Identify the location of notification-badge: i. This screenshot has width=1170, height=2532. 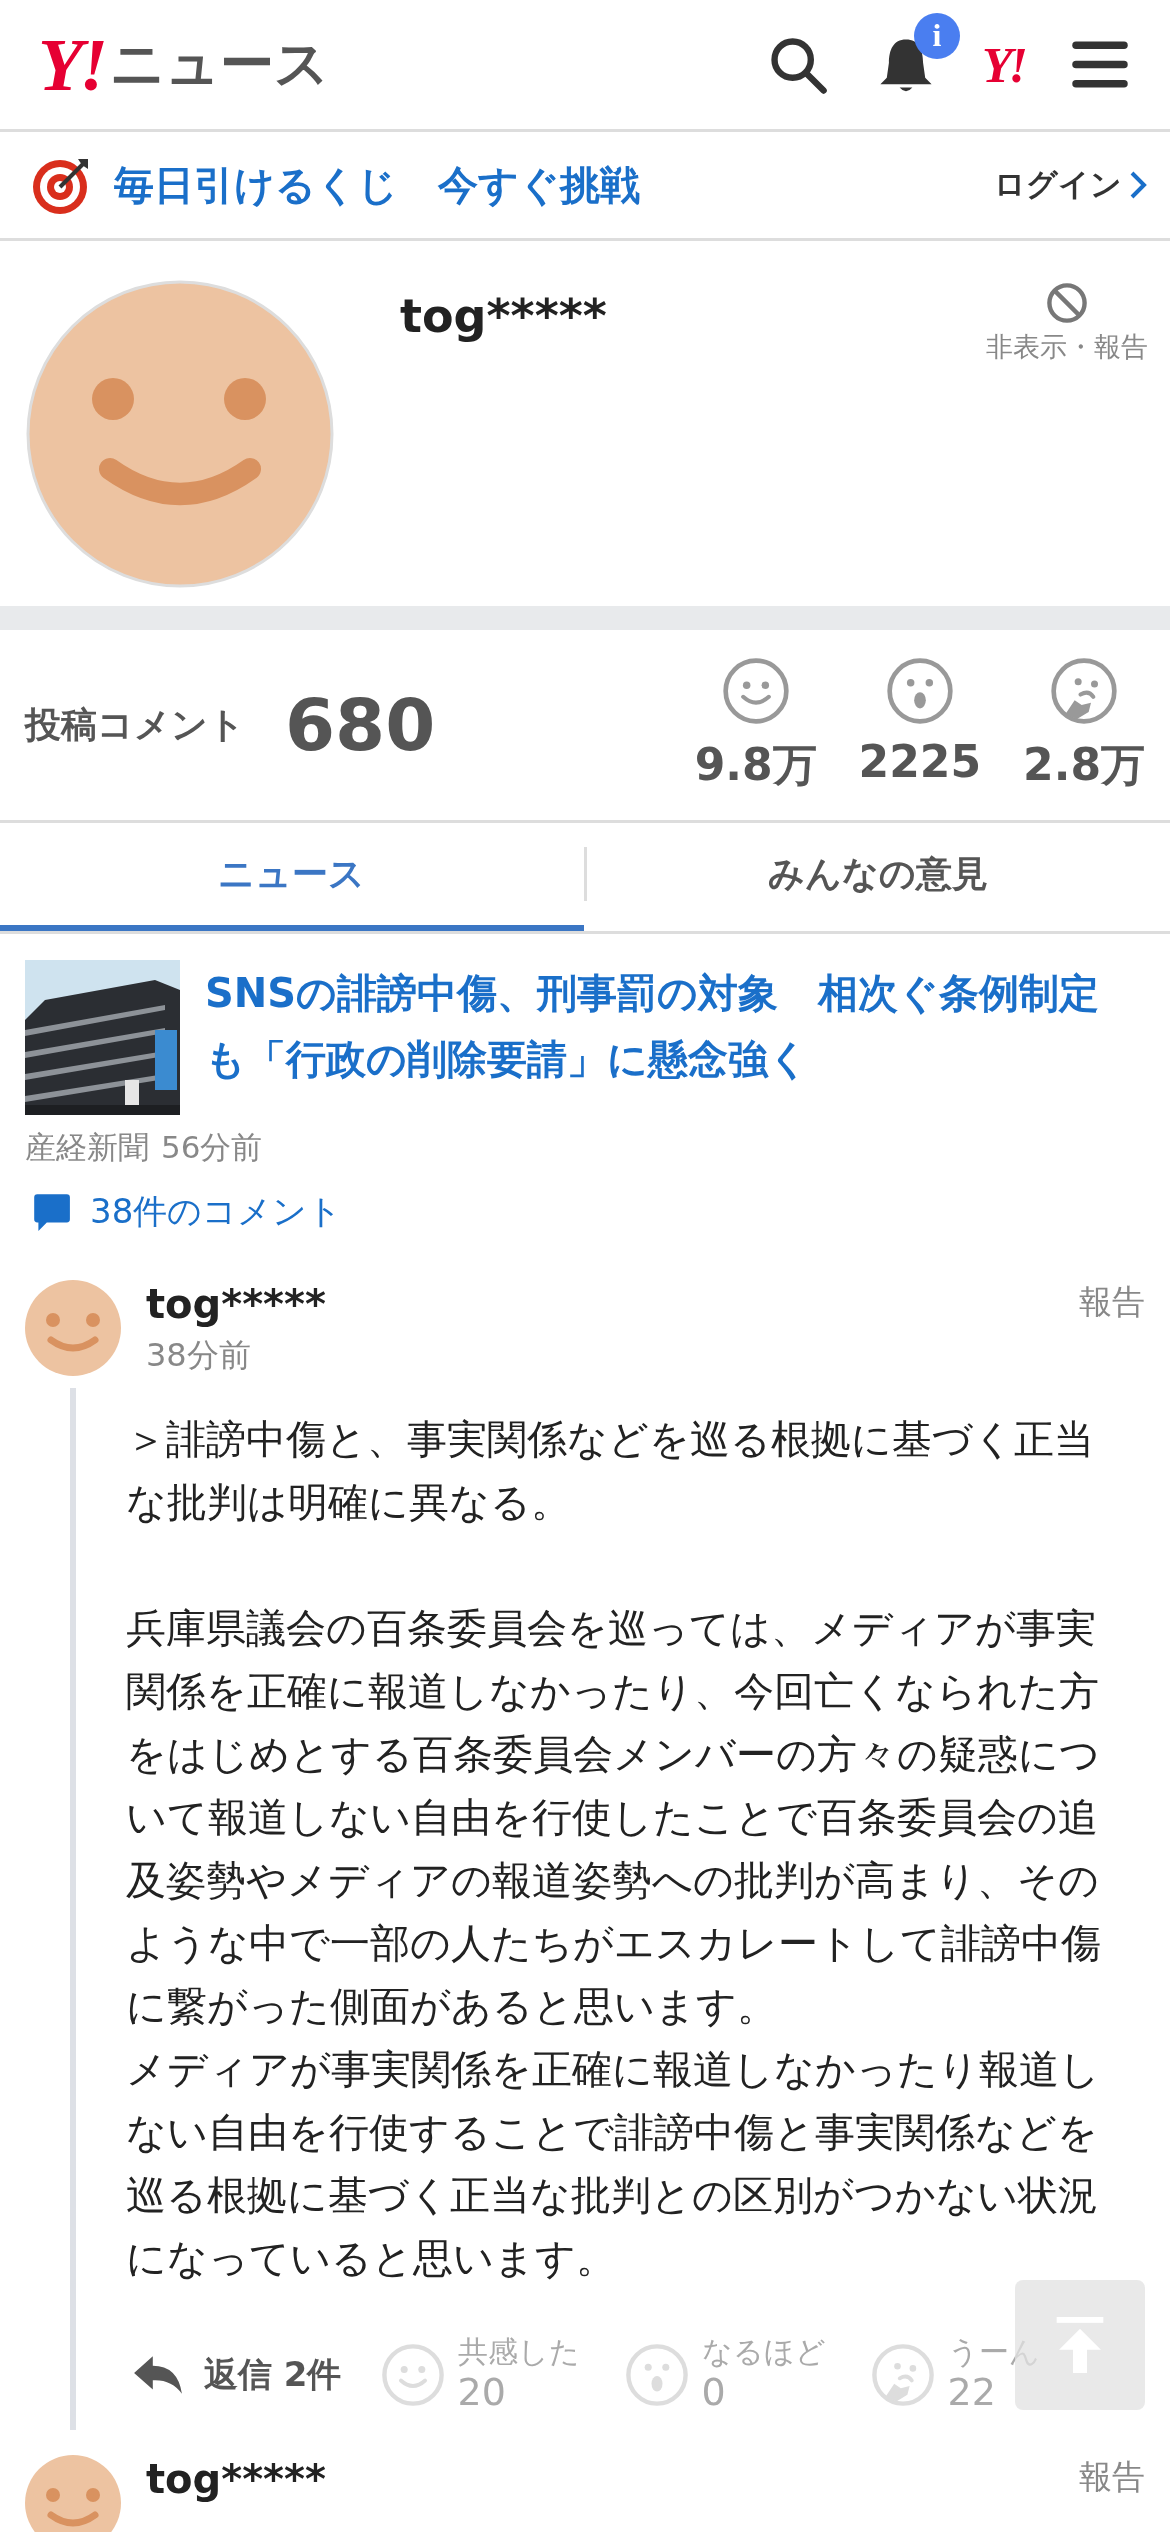
(937, 35).